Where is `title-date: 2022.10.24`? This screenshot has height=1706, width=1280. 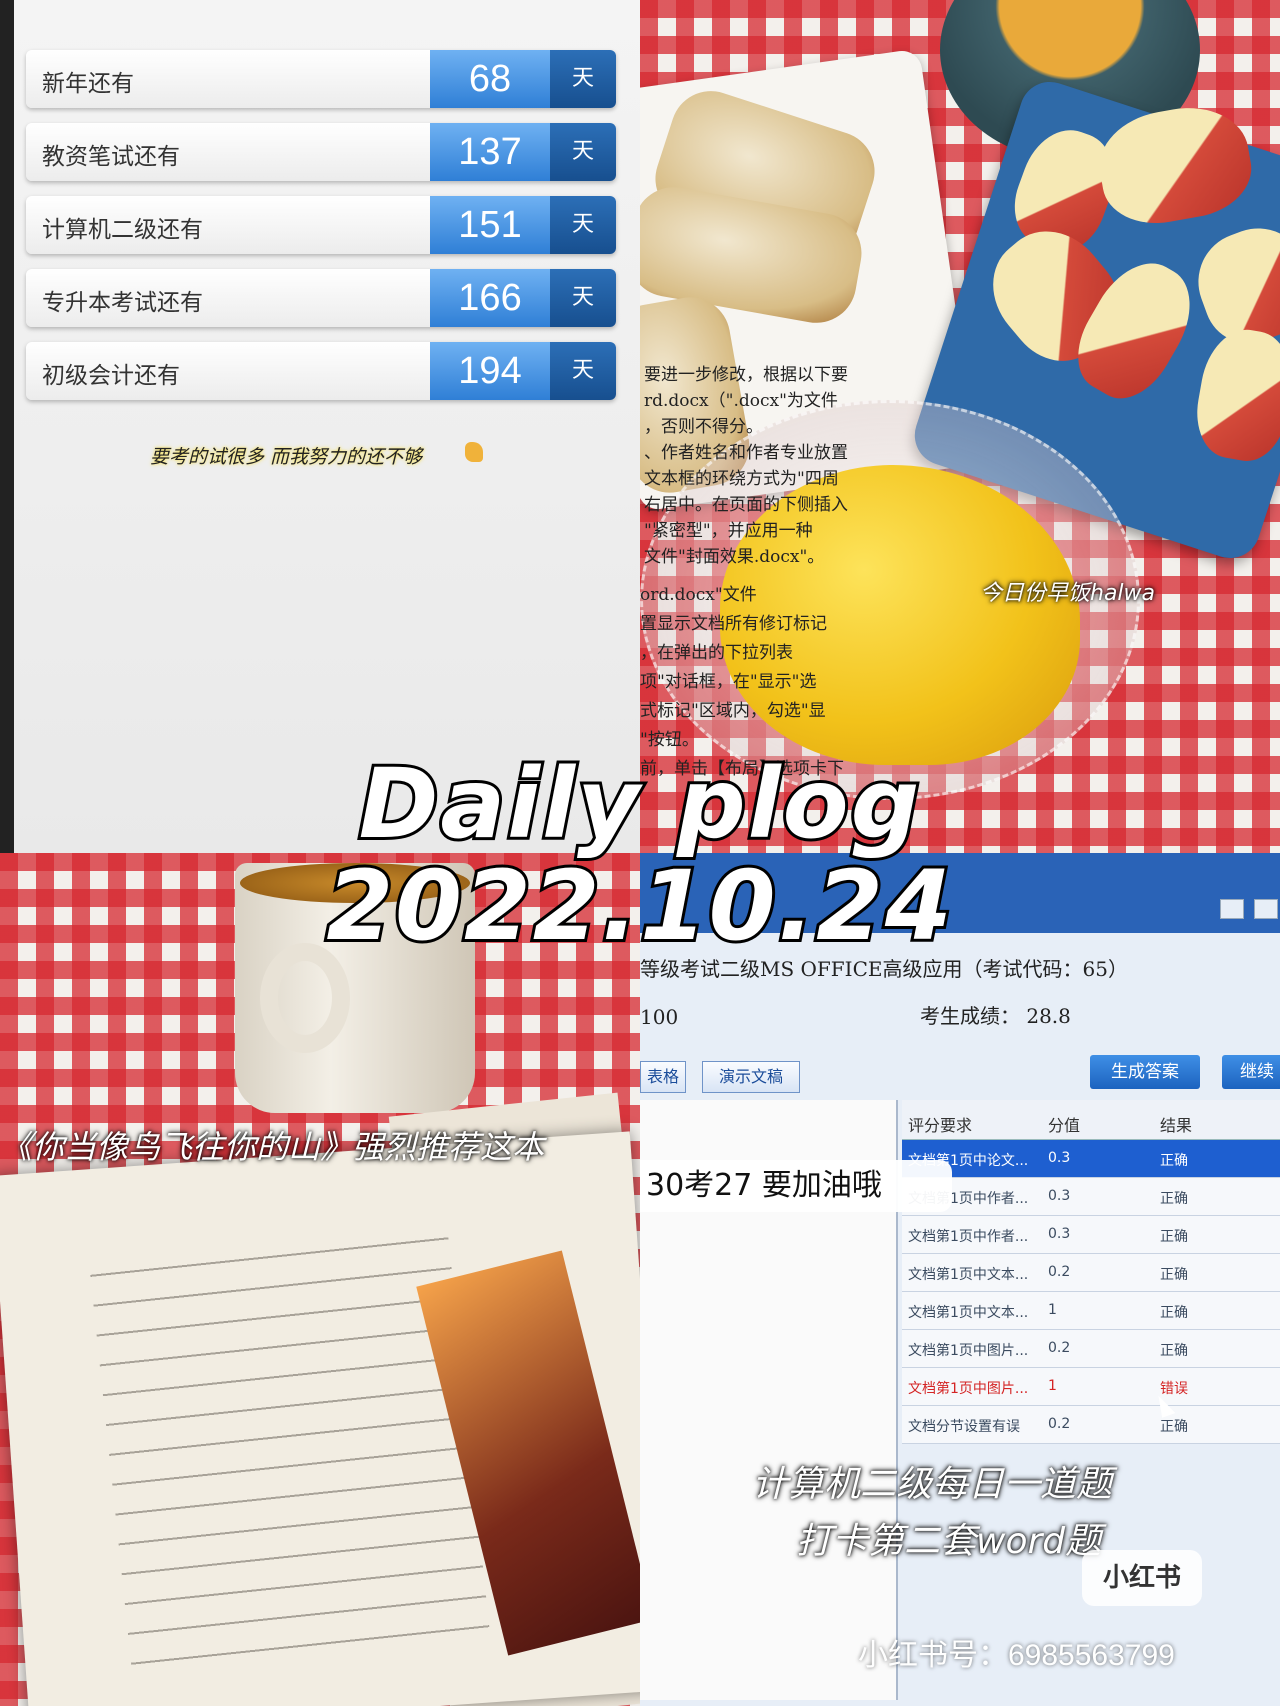 title-date: 2022.10.24 is located at coordinates (638, 906).